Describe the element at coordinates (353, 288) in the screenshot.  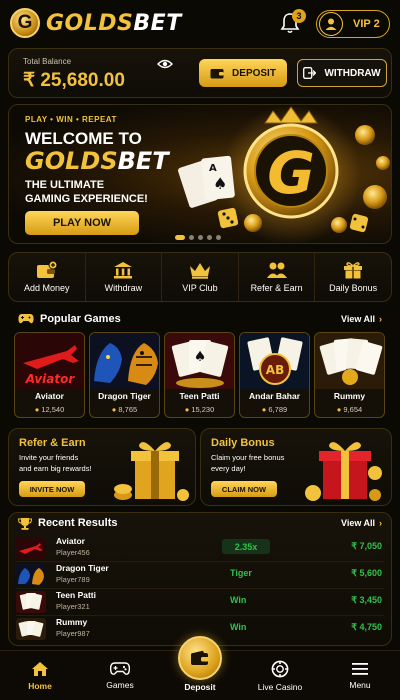
I see `quick-action-label: Daily Bonus` at that location.